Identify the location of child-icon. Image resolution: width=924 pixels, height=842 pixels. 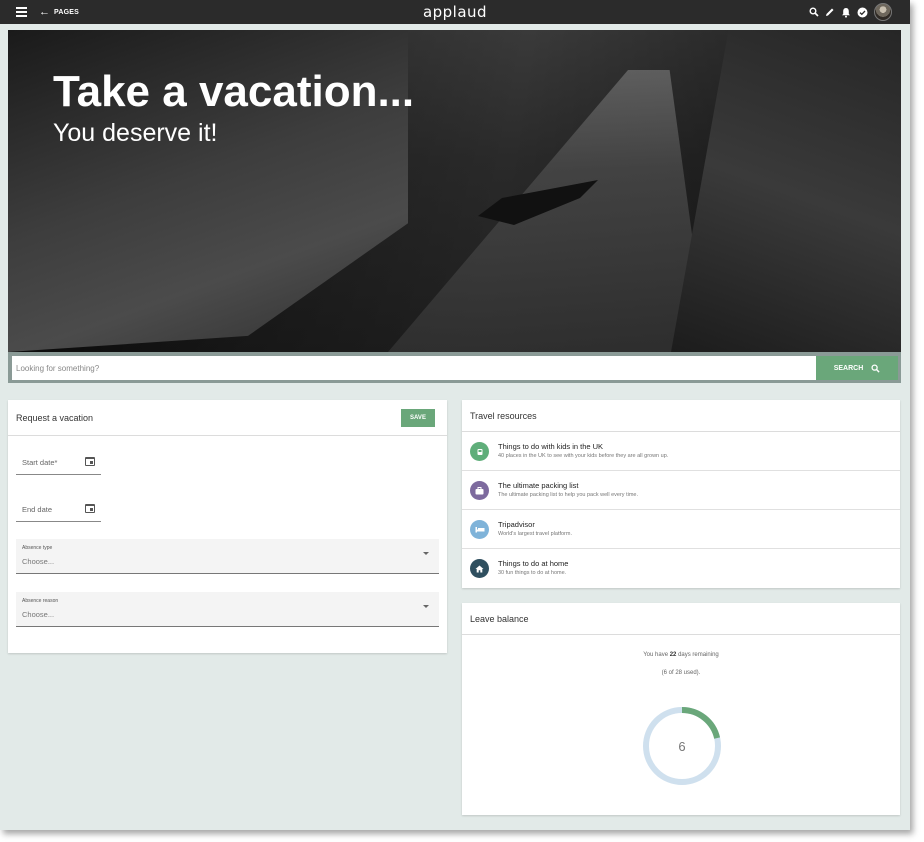
(479, 451).